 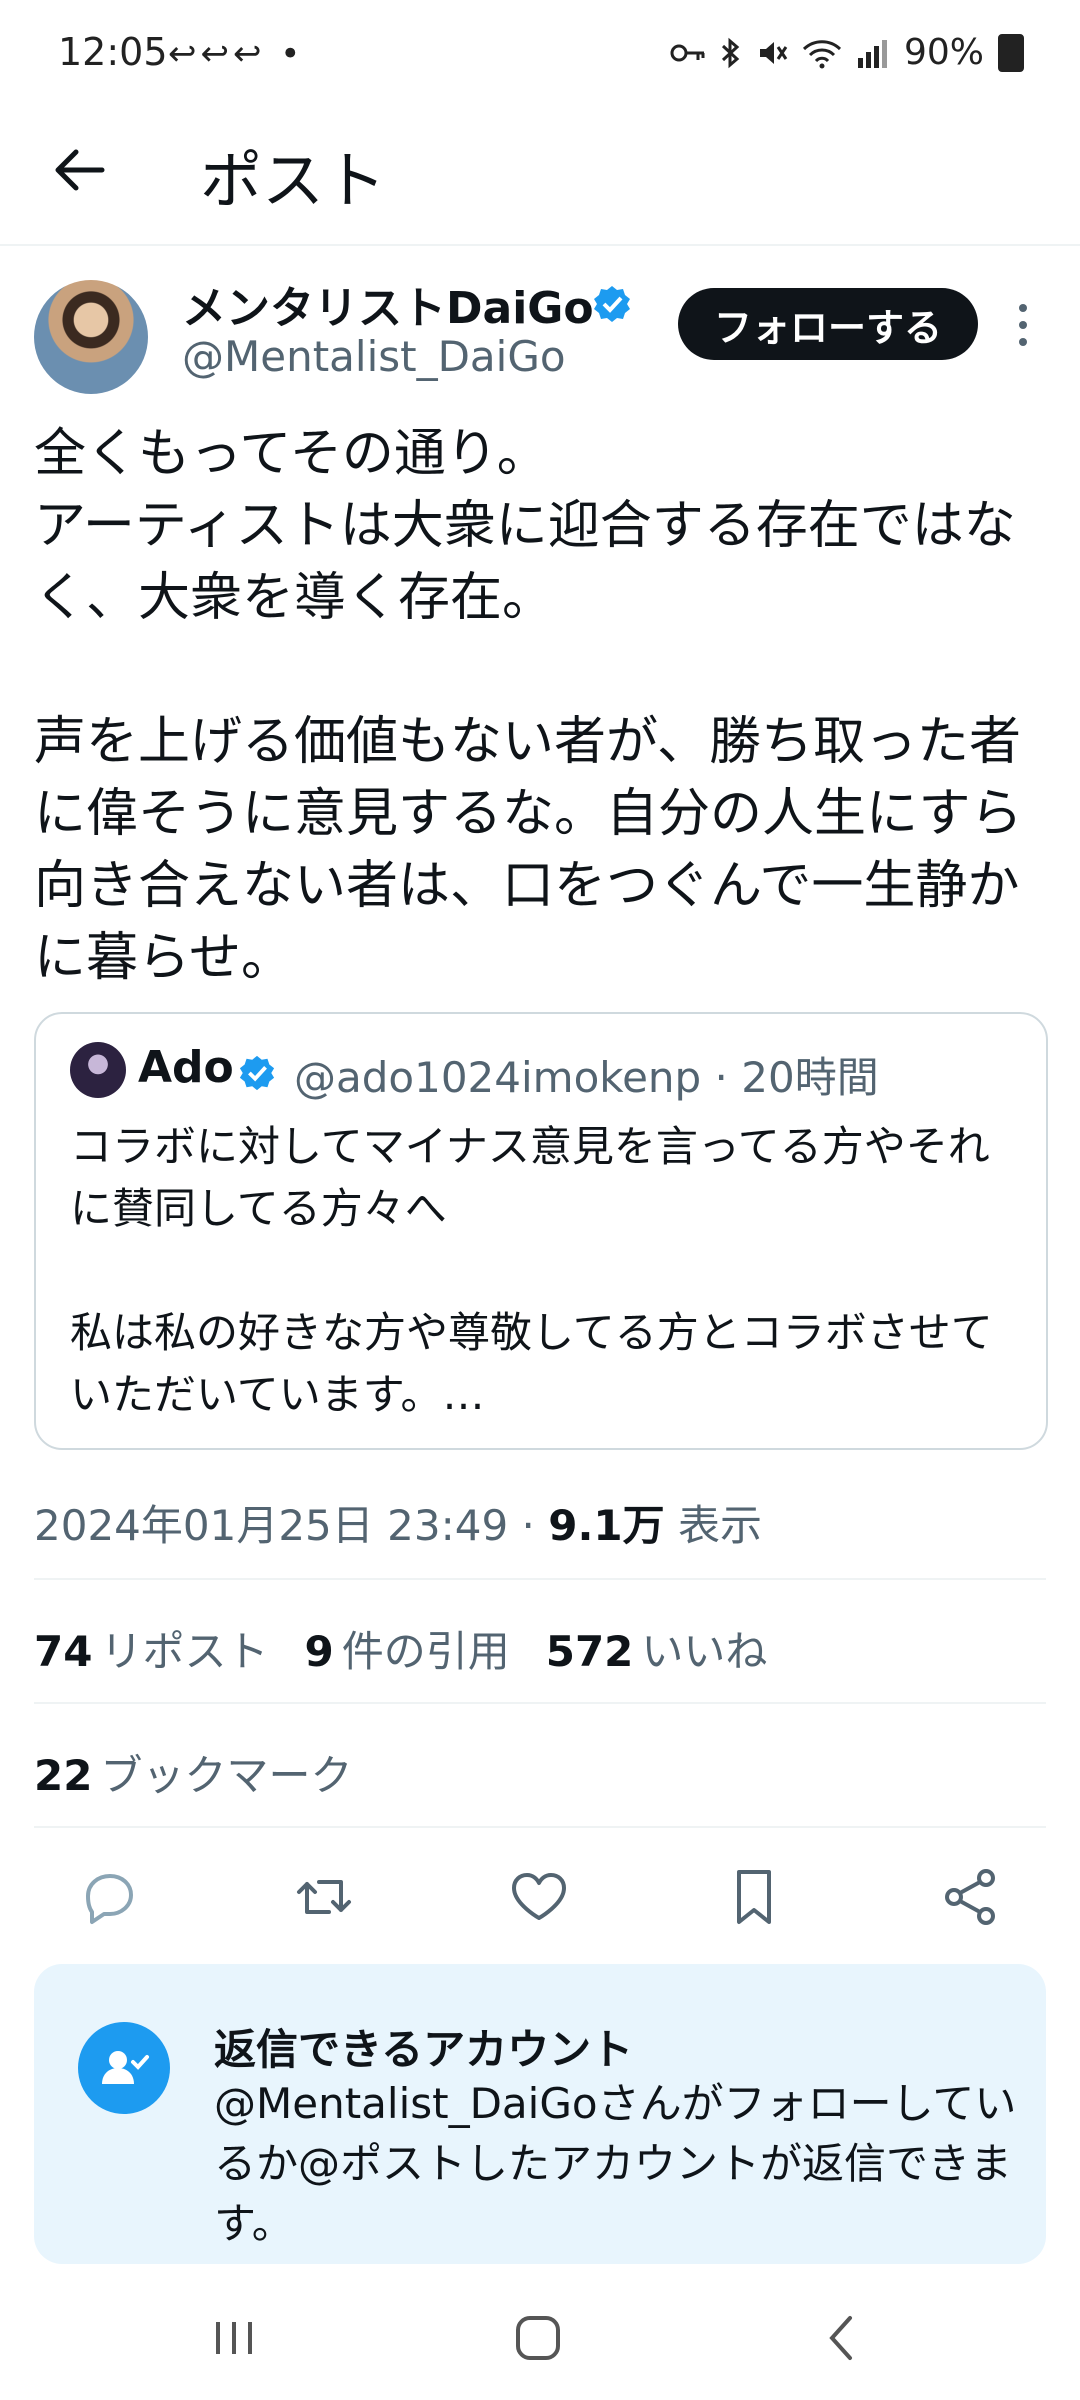 What do you see at coordinates (234, 2338) in the screenshot?
I see `recent-apps-icon` at bounding box center [234, 2338].